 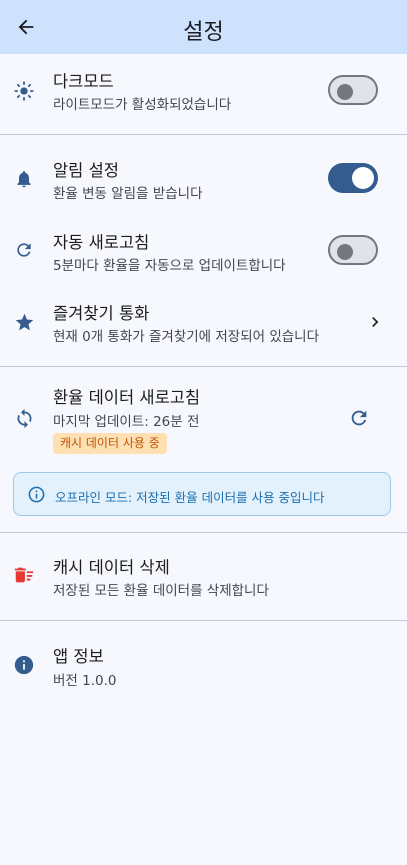 What do you see at coordinates (85, 681) in the screenshot?
I see `app-version: 버전 1.0.0` at bounding box center [85, 681].